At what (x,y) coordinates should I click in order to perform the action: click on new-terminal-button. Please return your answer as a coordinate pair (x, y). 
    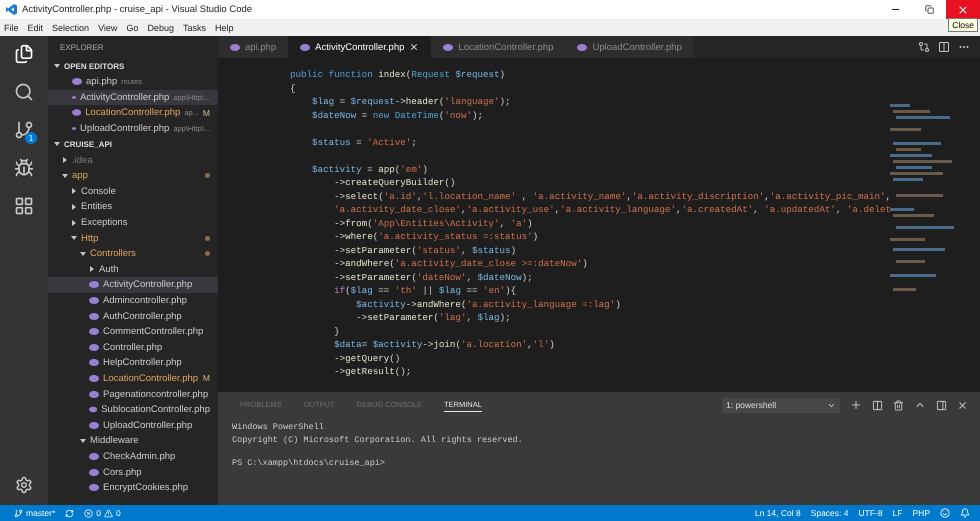
    Looking at the image, I should click on (856, 405).